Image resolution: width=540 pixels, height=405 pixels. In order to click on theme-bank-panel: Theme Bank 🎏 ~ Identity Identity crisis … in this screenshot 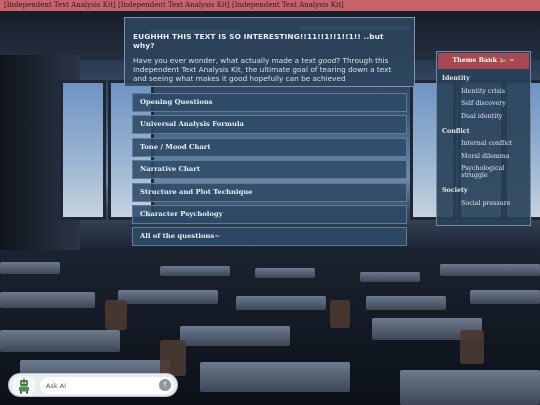, I will do `click(483, 138)`.